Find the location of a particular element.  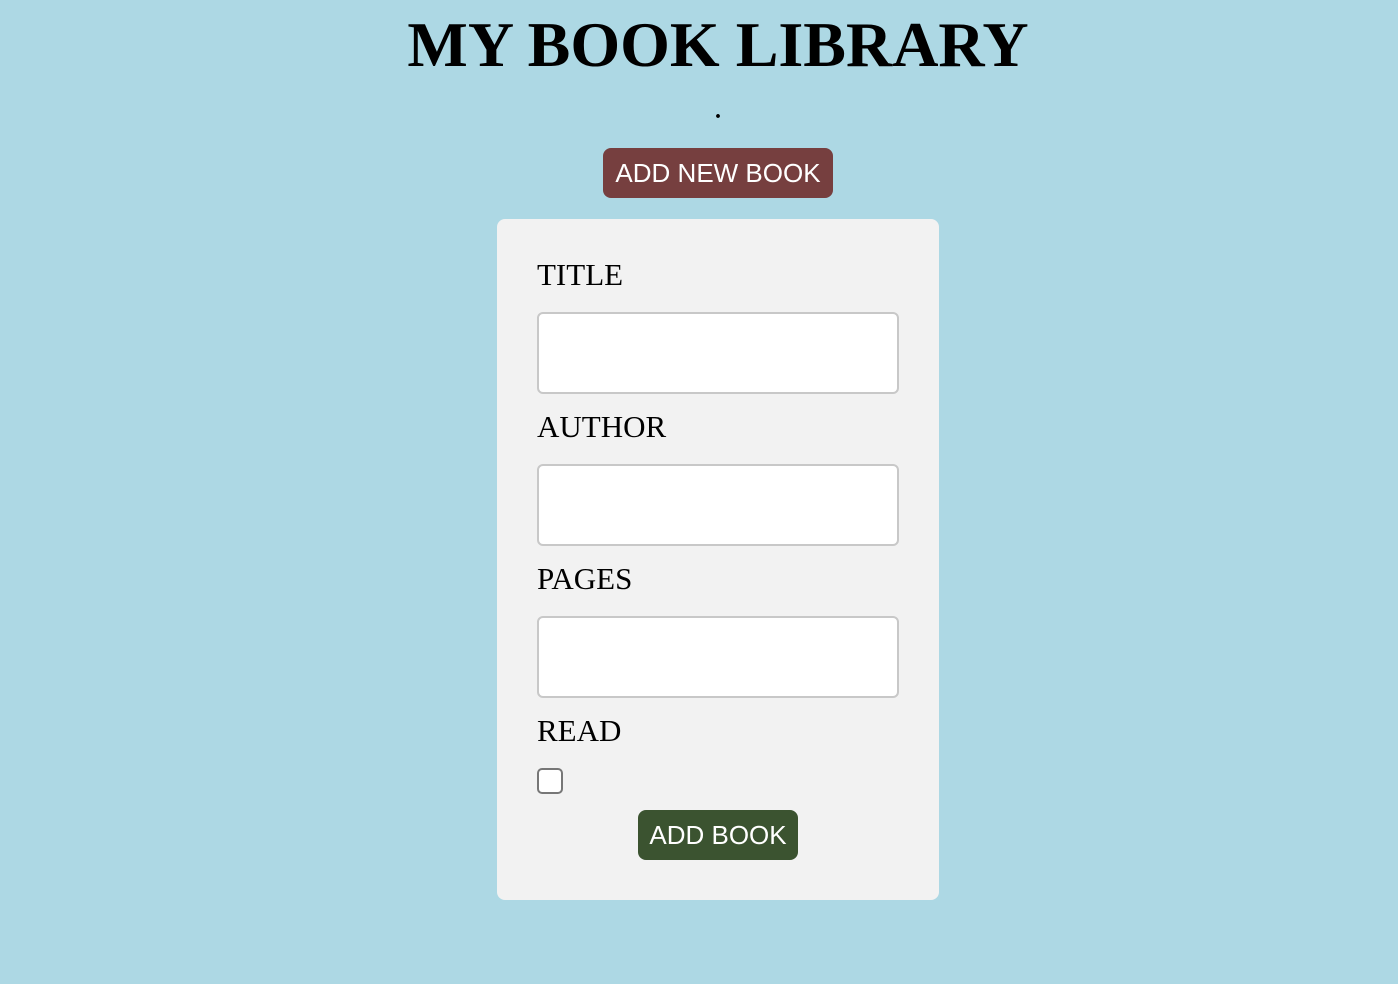

add-new-book-button: ADD NEW BOOK is located at coordinates (718, 173).